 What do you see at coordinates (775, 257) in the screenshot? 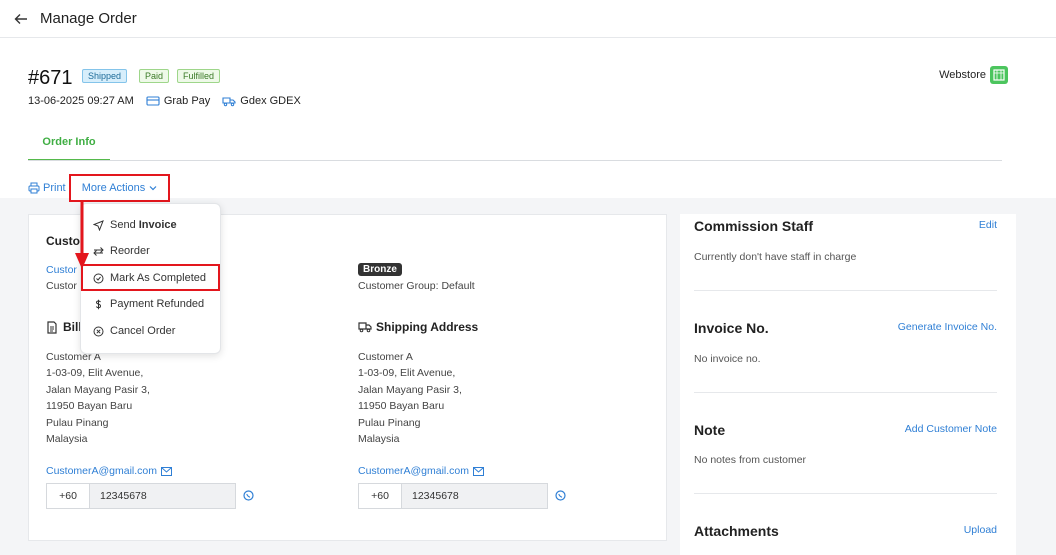
I see `commission-staff-text: Currently don't have staff in charge` at bounding box center [775, 257].